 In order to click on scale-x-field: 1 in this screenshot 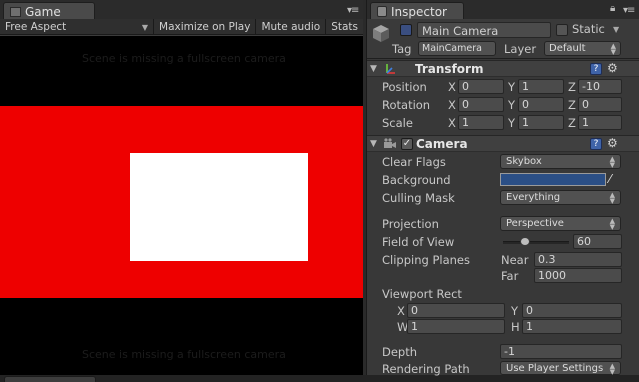, I will do `click(481, 122)`.